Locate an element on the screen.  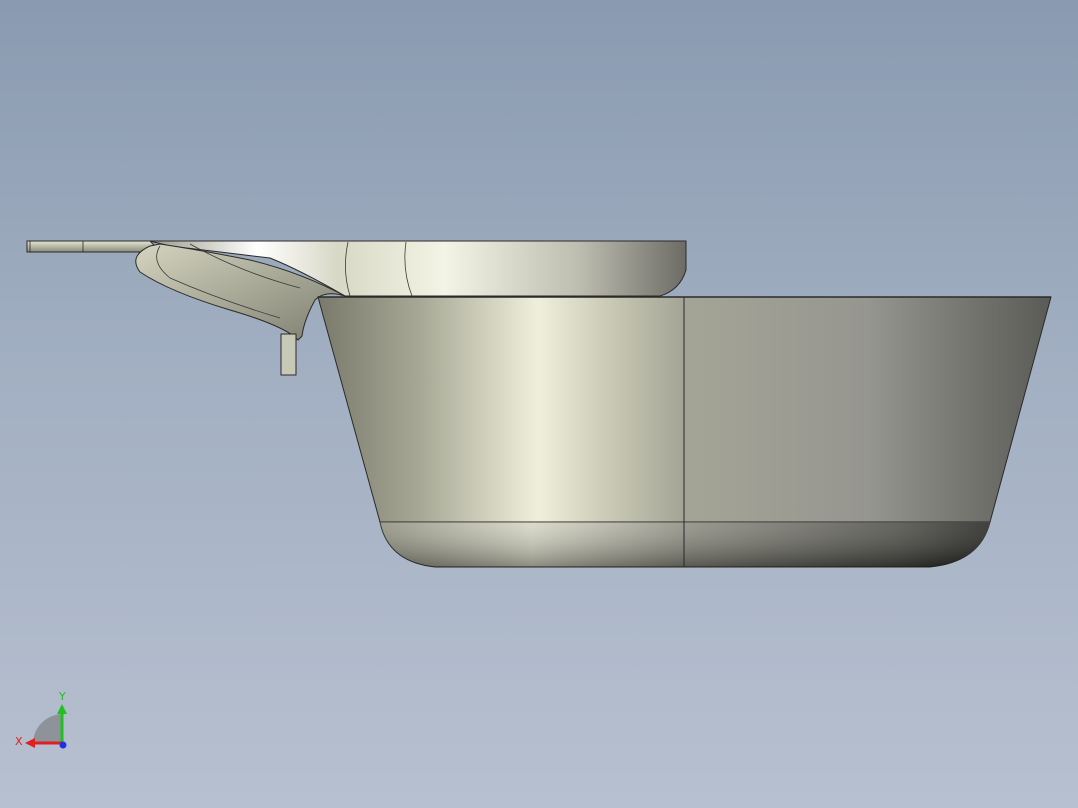
x-axis-label: X is located at coordinates (19, 741).